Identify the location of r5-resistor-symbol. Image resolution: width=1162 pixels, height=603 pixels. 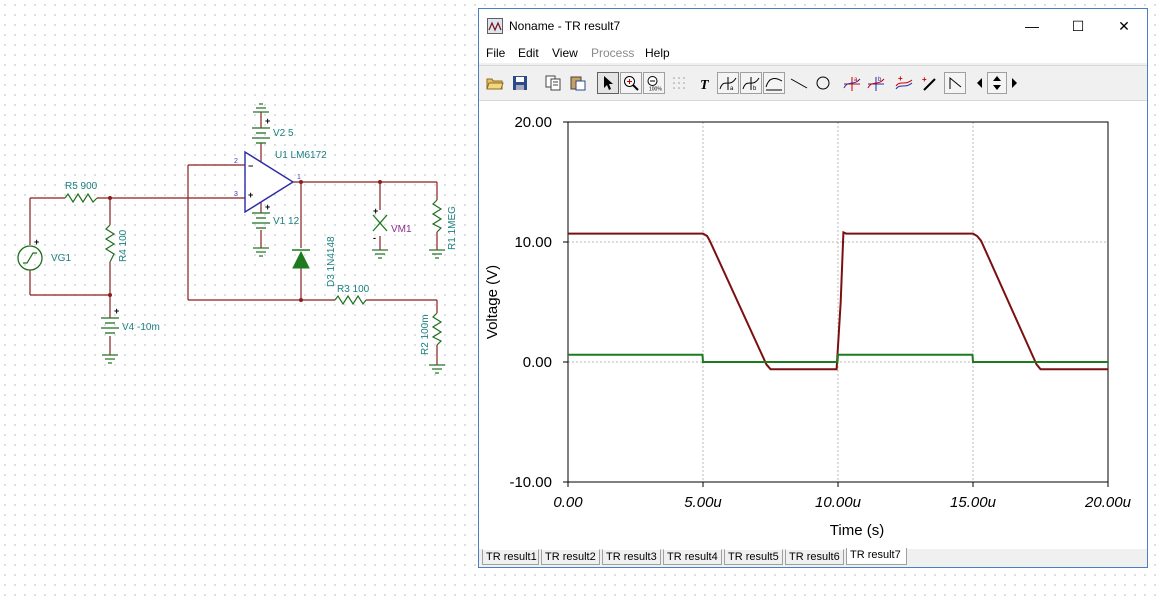
(81, 198).